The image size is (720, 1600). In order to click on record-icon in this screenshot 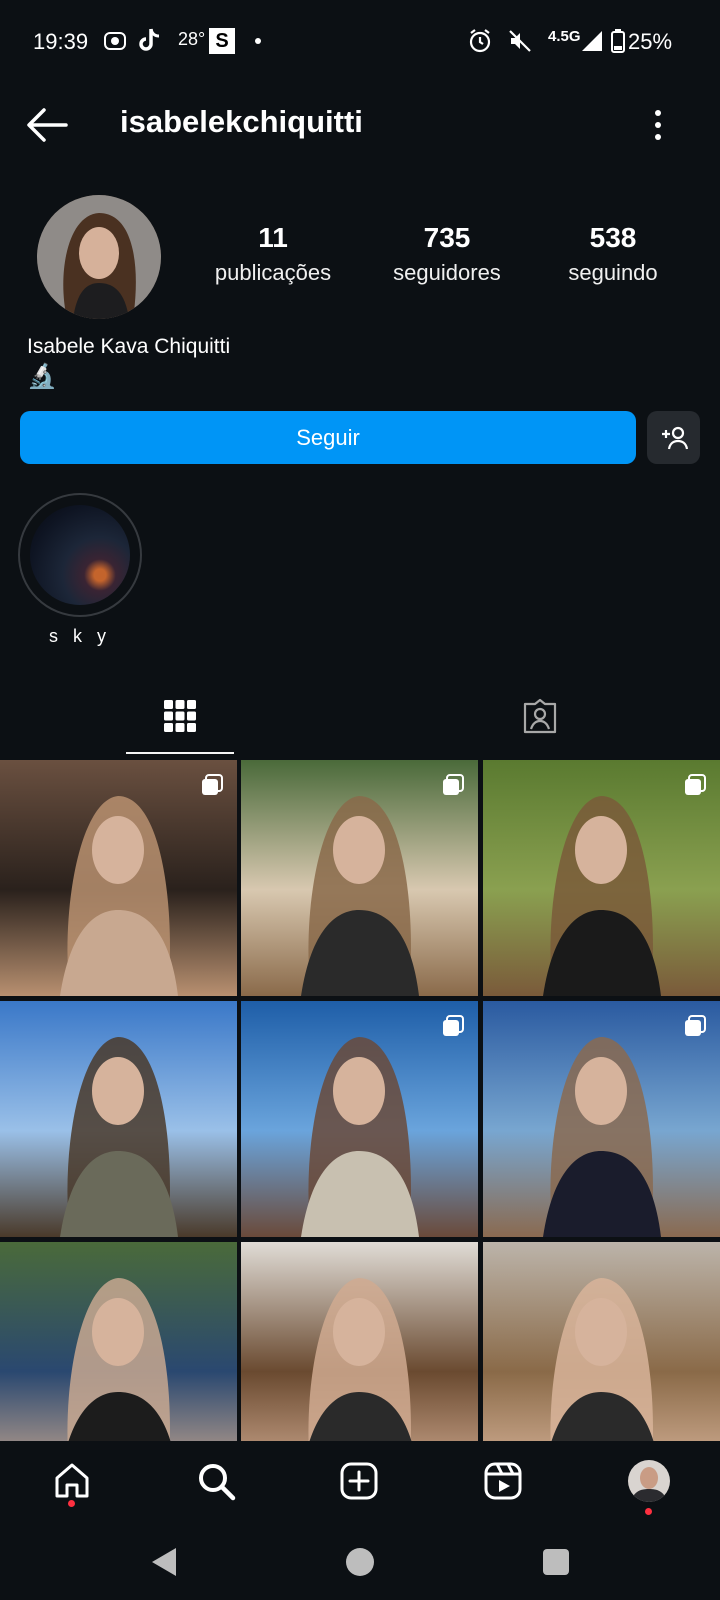, I will do `click(115, 41)`.